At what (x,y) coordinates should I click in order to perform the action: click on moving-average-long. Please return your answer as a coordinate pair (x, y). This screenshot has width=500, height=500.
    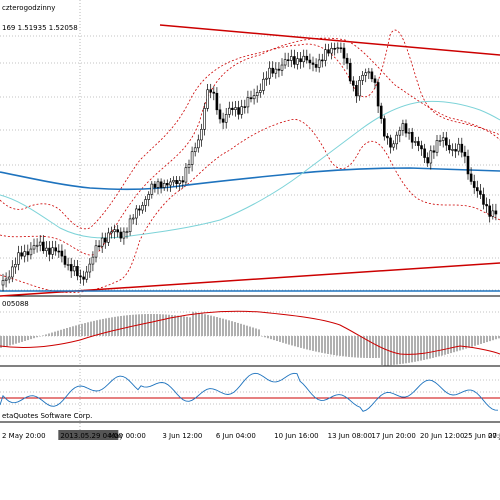
    Looking at the image, I should click on (250, 179).